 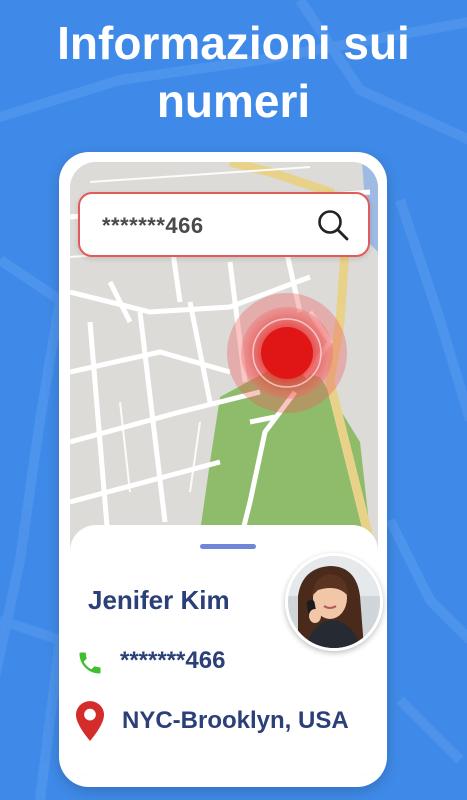 I want to click on avatar, so click(x=334, y=602).